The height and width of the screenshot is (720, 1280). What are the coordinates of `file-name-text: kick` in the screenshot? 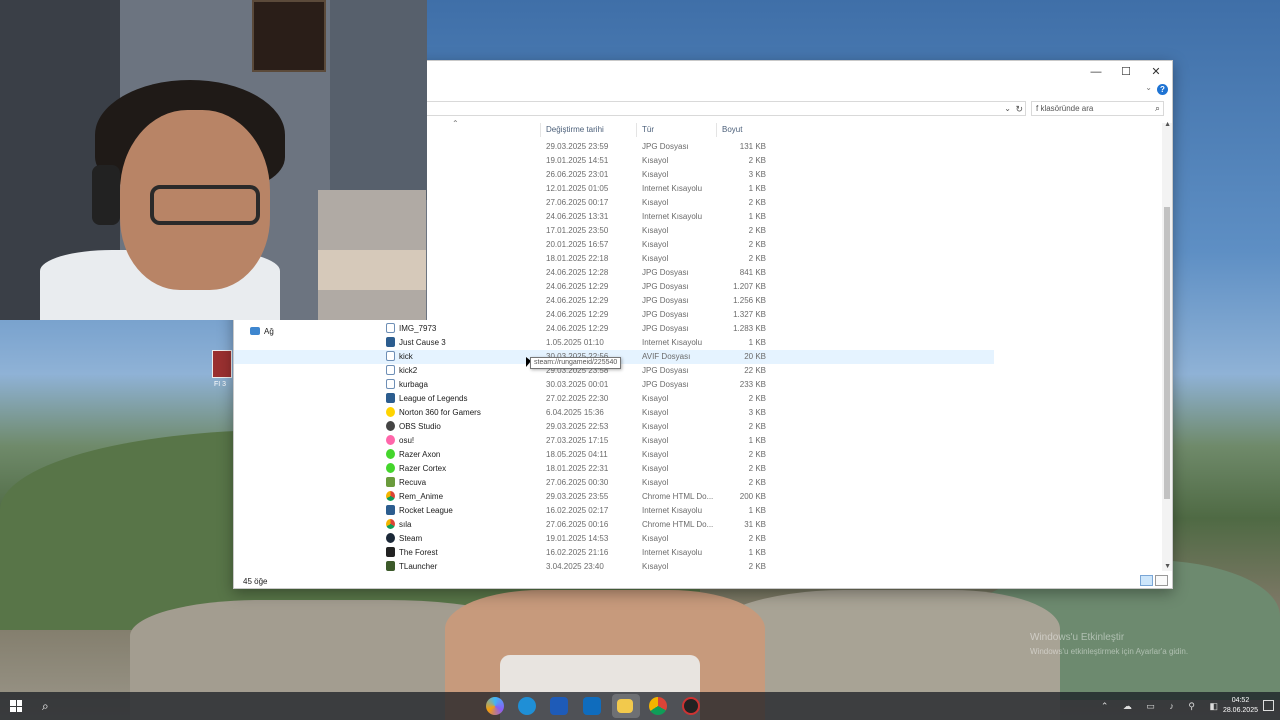 It's located at (406, 356).